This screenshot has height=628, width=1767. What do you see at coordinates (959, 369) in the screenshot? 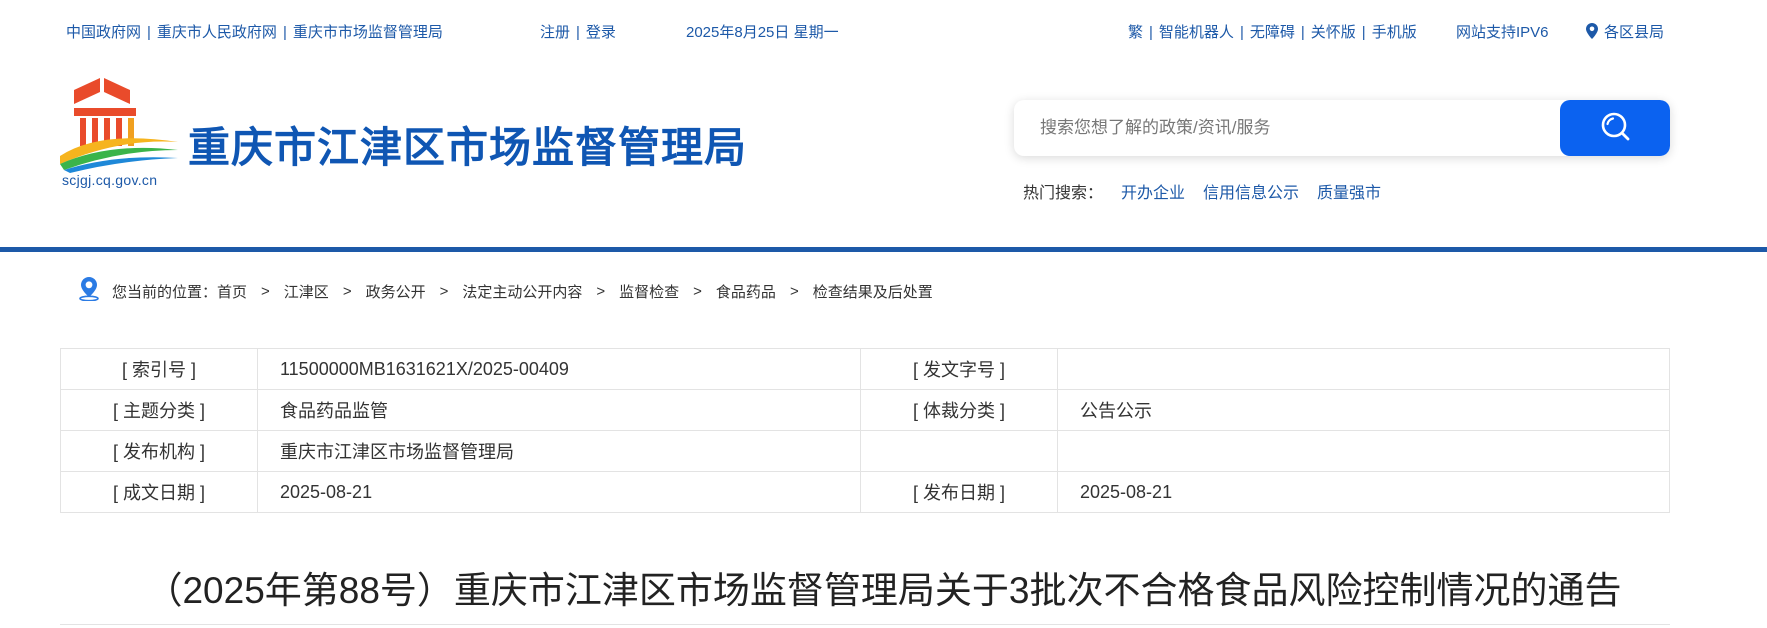
I see `meta-key: [ 发文字号 ]` at bounding box center [959, 369].